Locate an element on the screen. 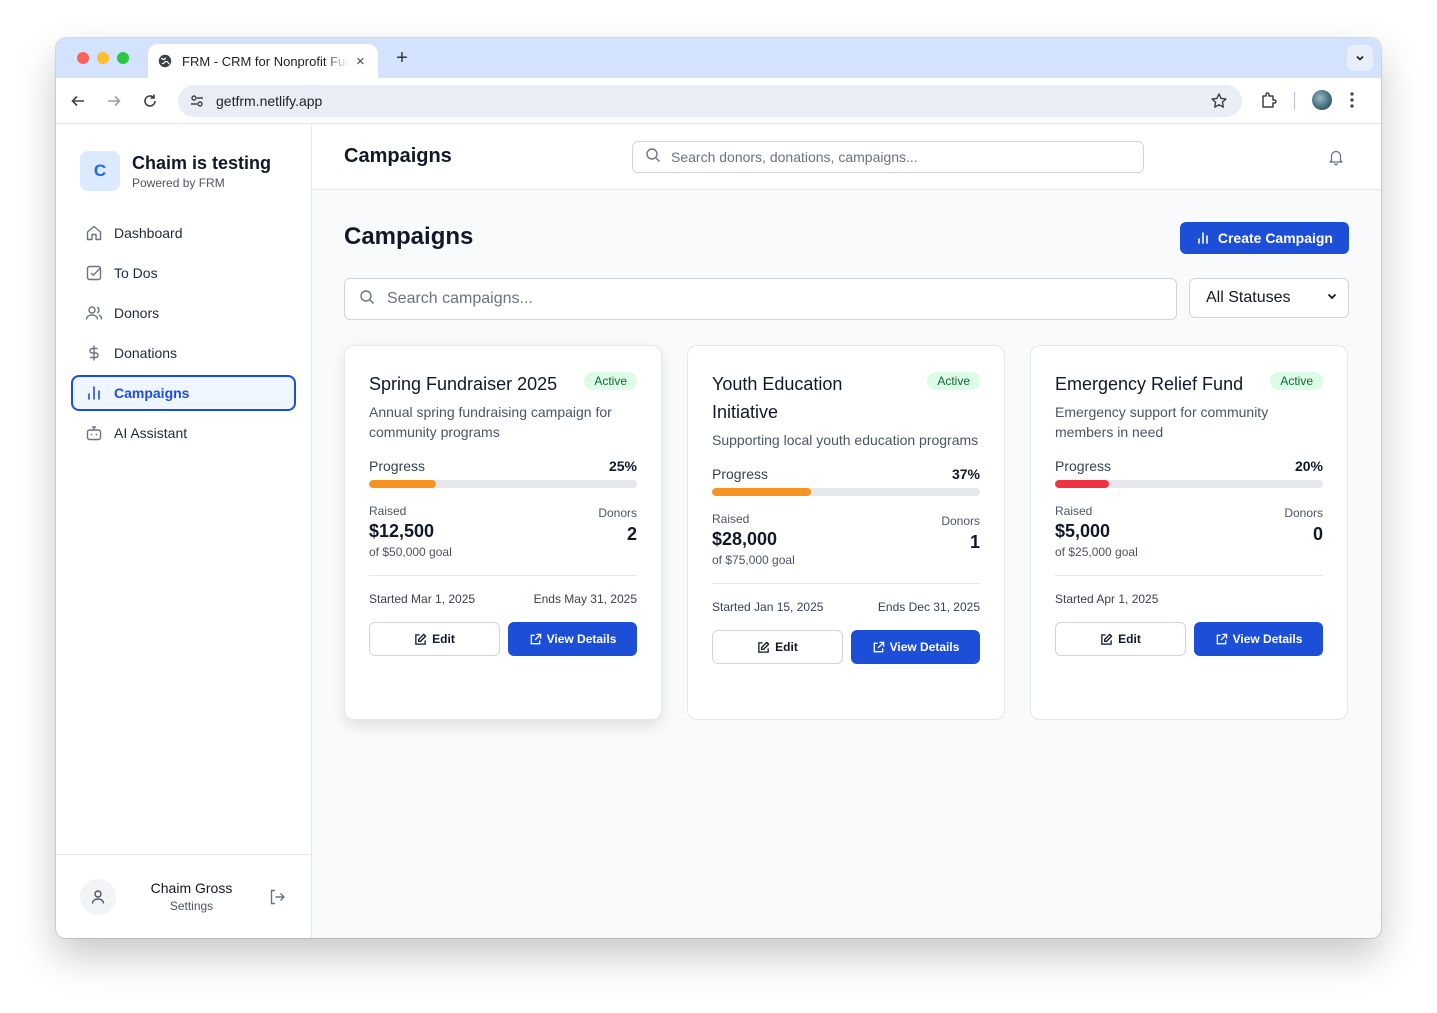  goal-text: of $50,000 goal is located at coordinates (410, 552).